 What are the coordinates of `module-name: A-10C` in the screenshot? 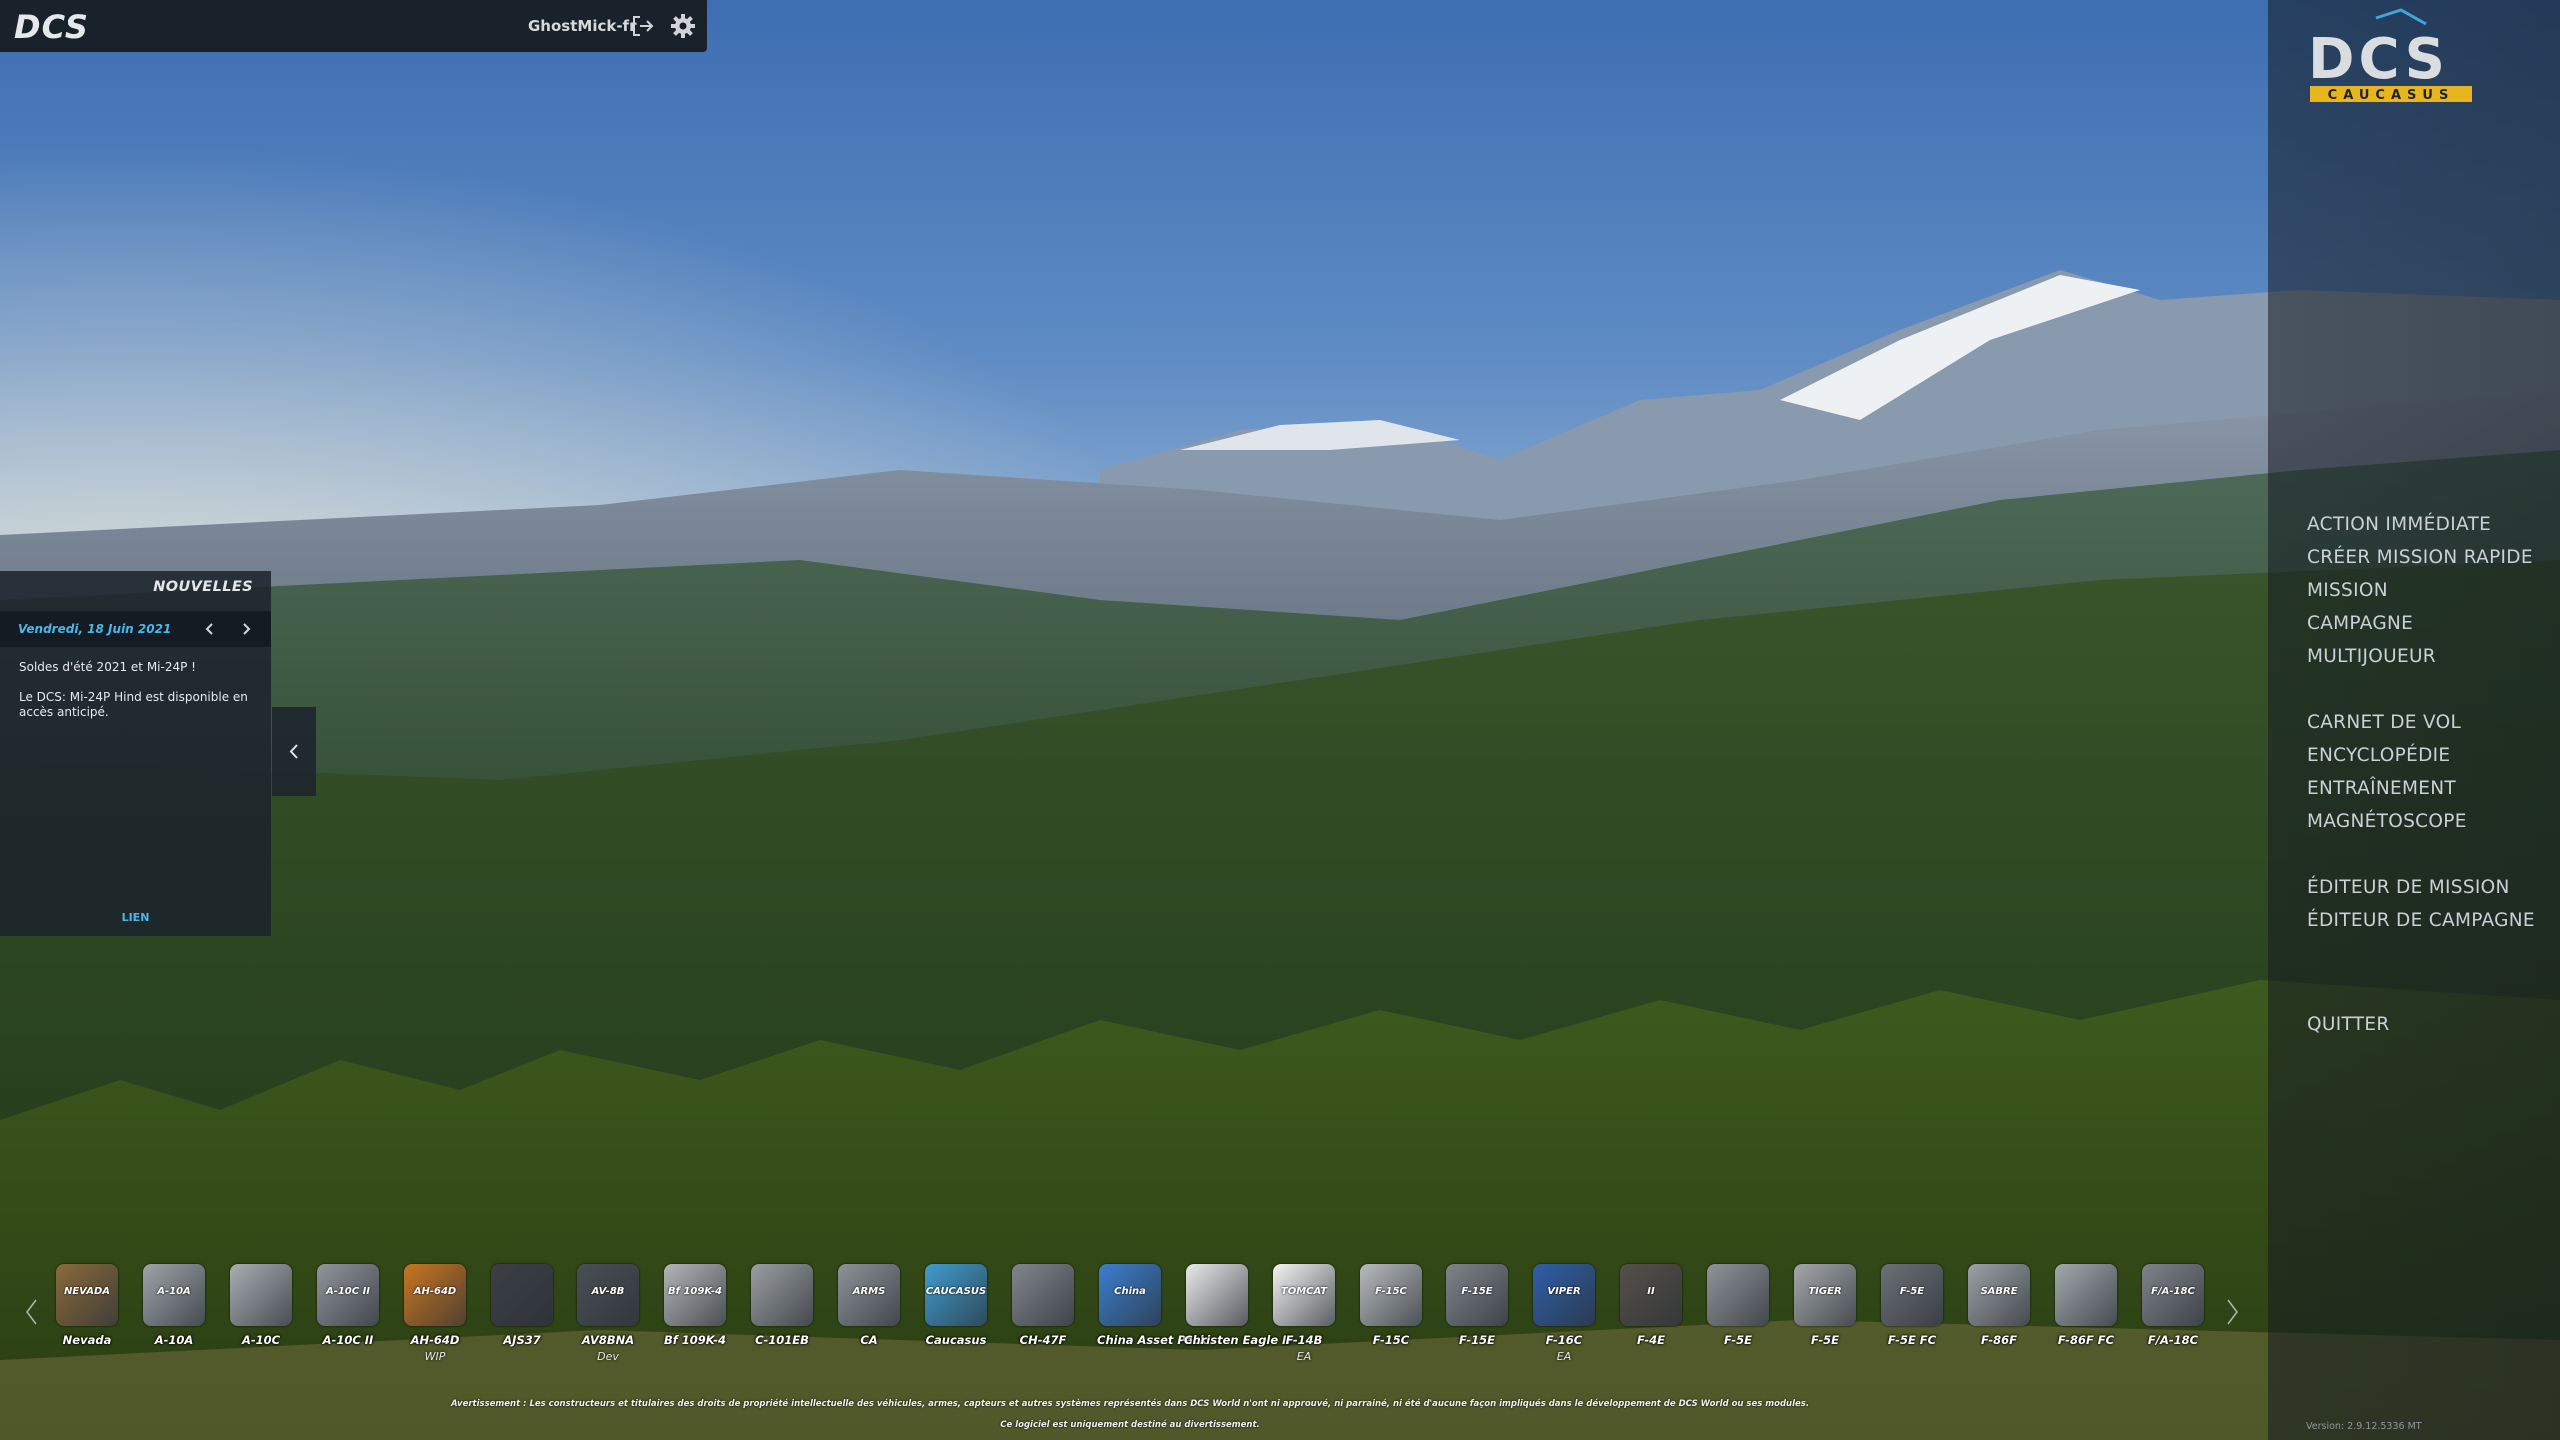 It's located at (261, 1340).